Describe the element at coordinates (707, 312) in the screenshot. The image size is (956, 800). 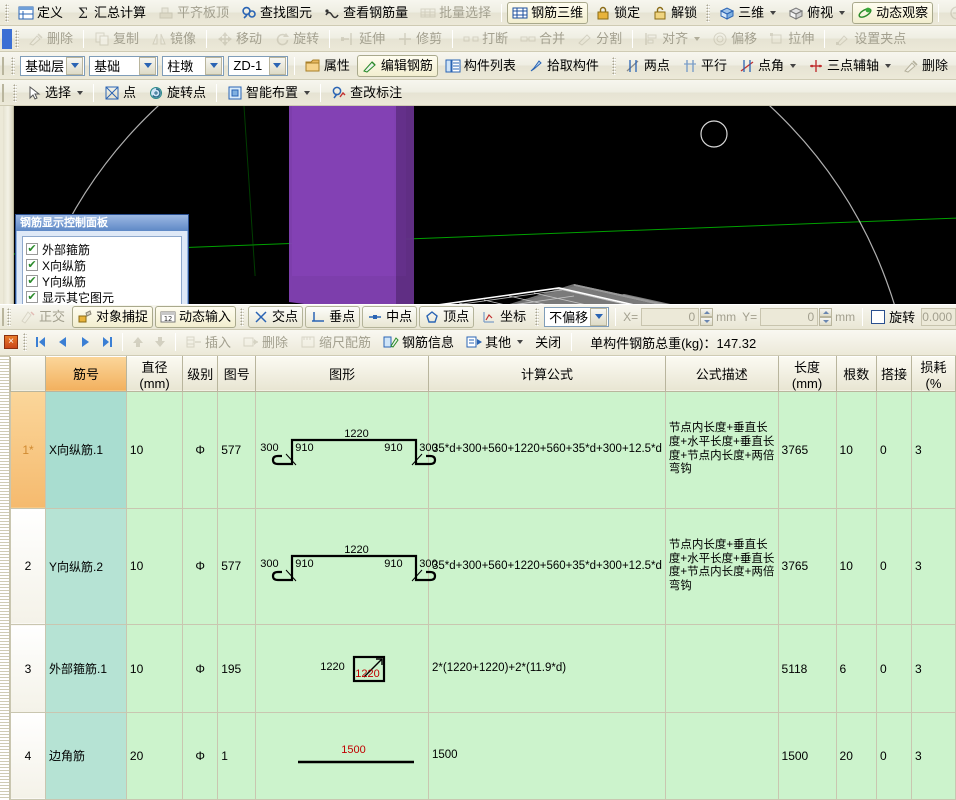
I see `spinner-up-icon` at that location.